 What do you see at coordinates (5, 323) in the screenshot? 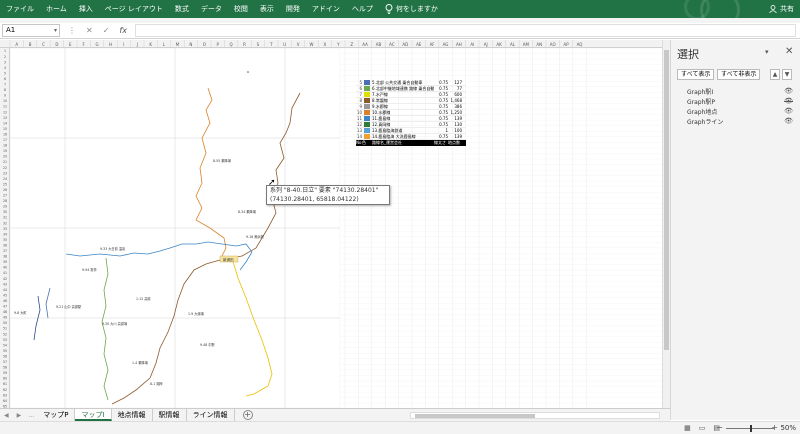
I see `row-header: 50` at bounding box center [5, 323].